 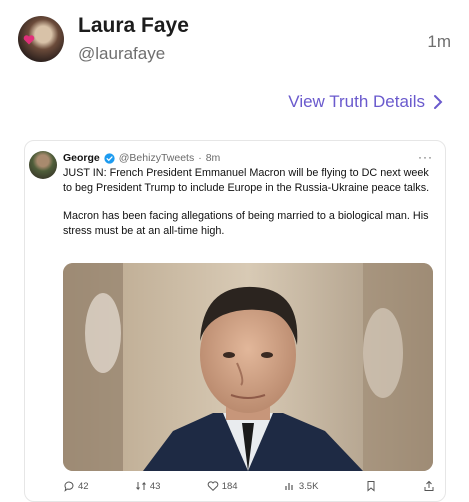 What do you see at coordinates (229, 486) in the screenshot?
I see `like-count: 184` at bounding box center [229, 486].